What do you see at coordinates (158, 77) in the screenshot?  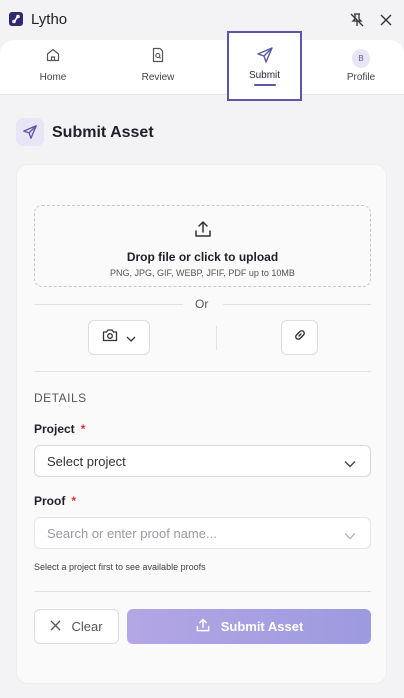 I see `tab-review-label: Review` at bounding box center [158, 77].